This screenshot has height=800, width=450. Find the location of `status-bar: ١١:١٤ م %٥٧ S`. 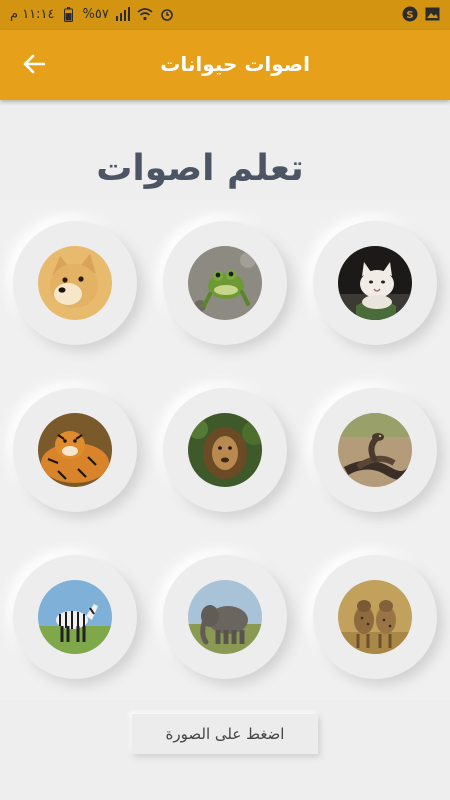

status-bar: ١١:١٤ م %٥٧ S is located at coordinates (225, 15).